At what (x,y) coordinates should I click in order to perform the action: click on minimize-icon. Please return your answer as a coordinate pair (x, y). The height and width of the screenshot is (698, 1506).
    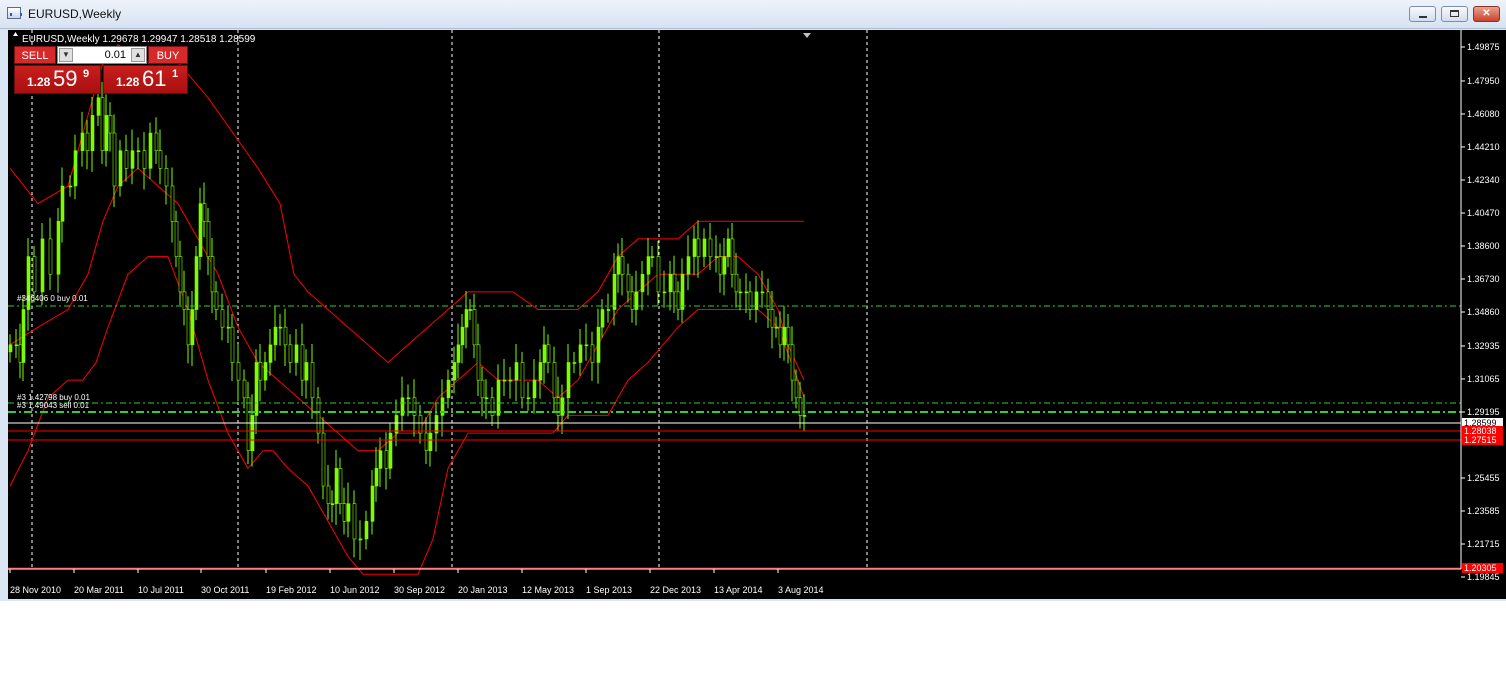
    Looking at the image, I should click on (1422, 14).